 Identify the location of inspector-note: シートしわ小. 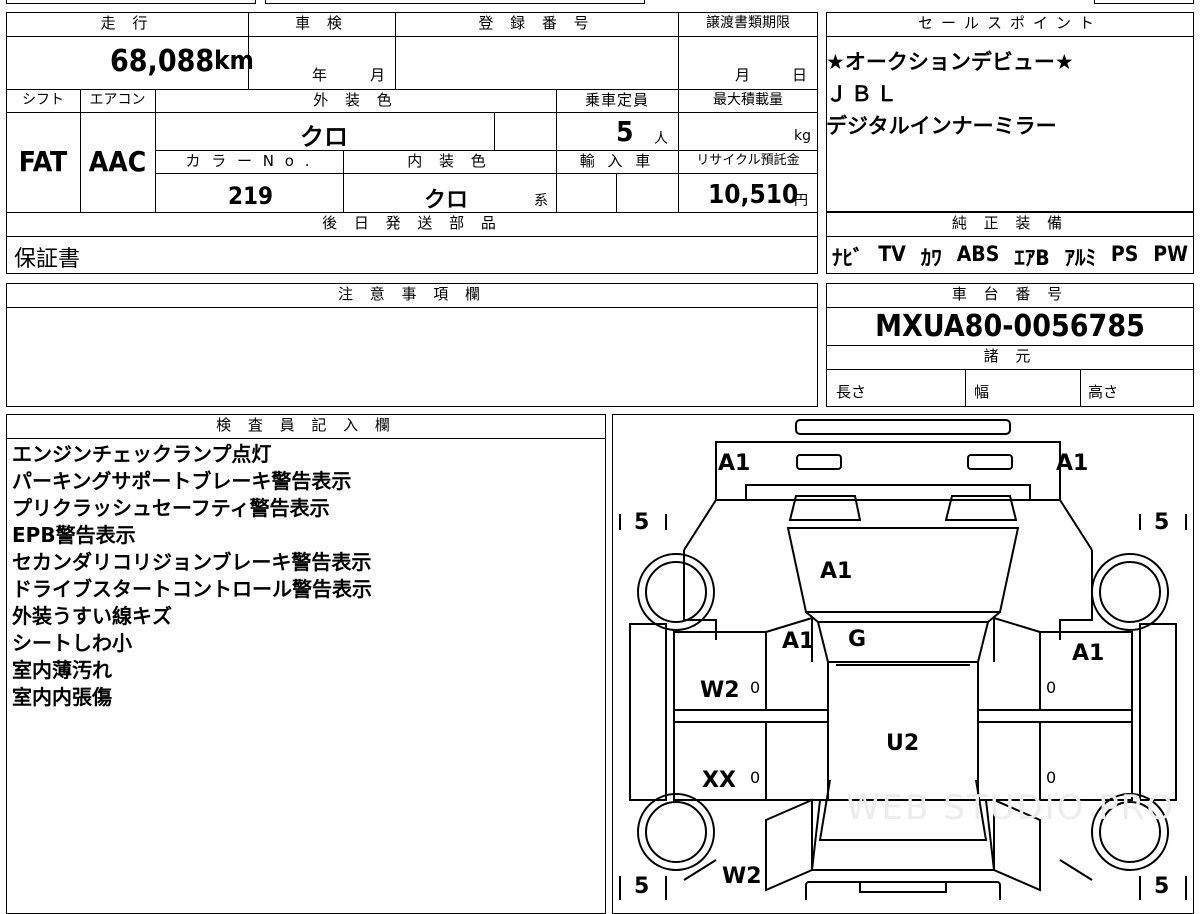
(72, 643).